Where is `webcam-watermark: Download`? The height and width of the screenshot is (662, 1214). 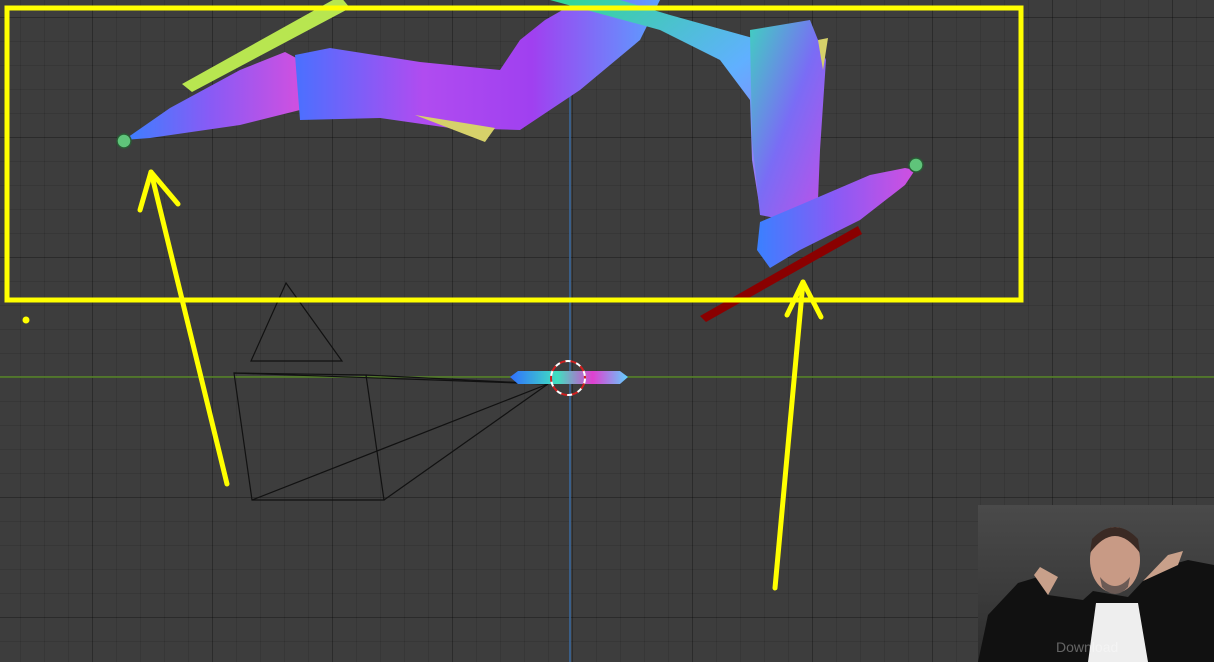 webcam-watermark: Download is located at coordinates (1087, 647).